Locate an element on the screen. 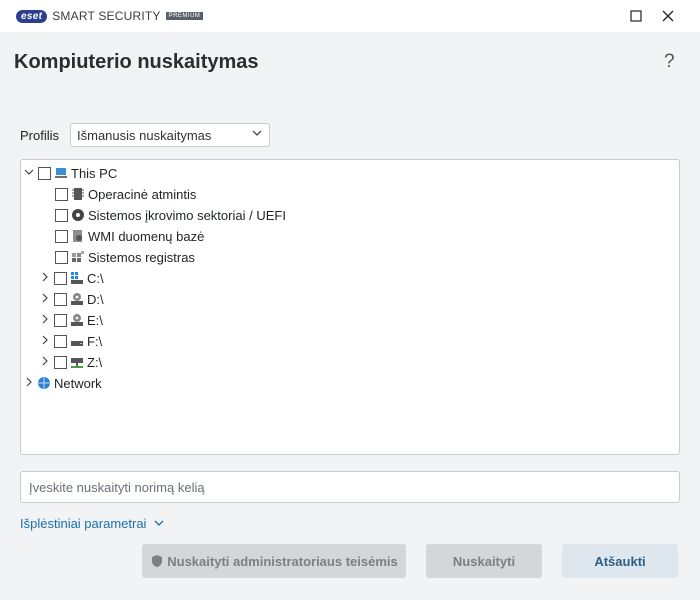 Image resolution: width=700 pixels, height=600 pixels. tree-item-label: Sistemos registras is located at coordinates (141, 257).